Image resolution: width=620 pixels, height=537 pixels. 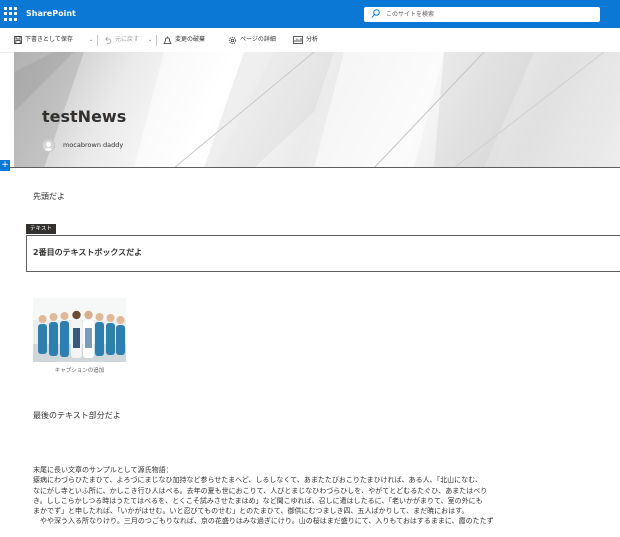 What do you see at coordinates (18, 40) in the screenshot?
I see `save-icon` at bounding box center [18, 40].